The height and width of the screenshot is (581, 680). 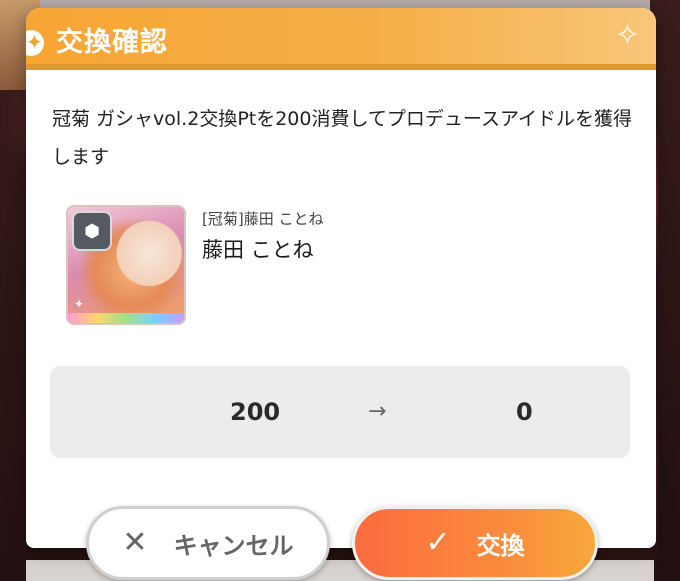 What do you see at coordinates (438, 542) in the screenshot?
I see `check-icon: ✓` at bounding box center [438, 542].